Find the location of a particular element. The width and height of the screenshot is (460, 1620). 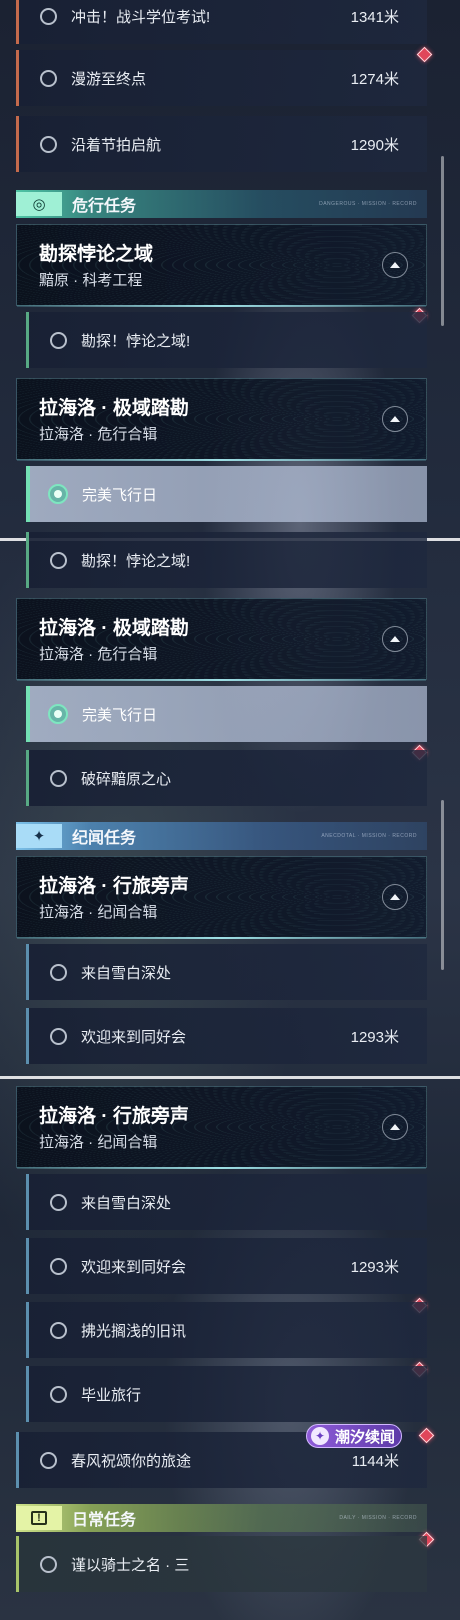

quest-row-selected: 完美飞行日 is located at coordinates (226, 494).